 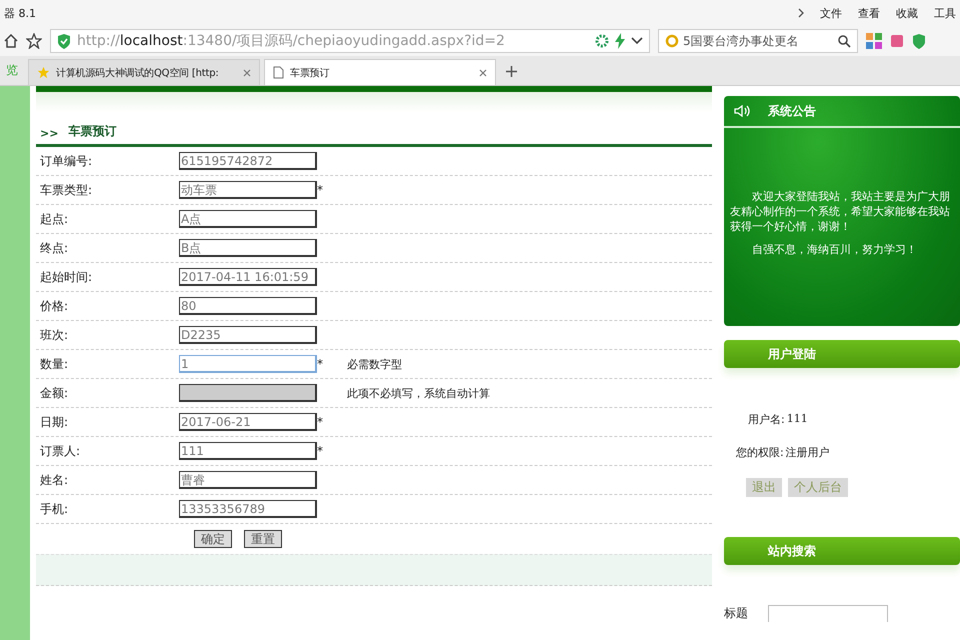 What do you see at coordinates (380, 72) in the screenshot?
I see `browser-tab: 车票预订` at bounding box center [380, 72].